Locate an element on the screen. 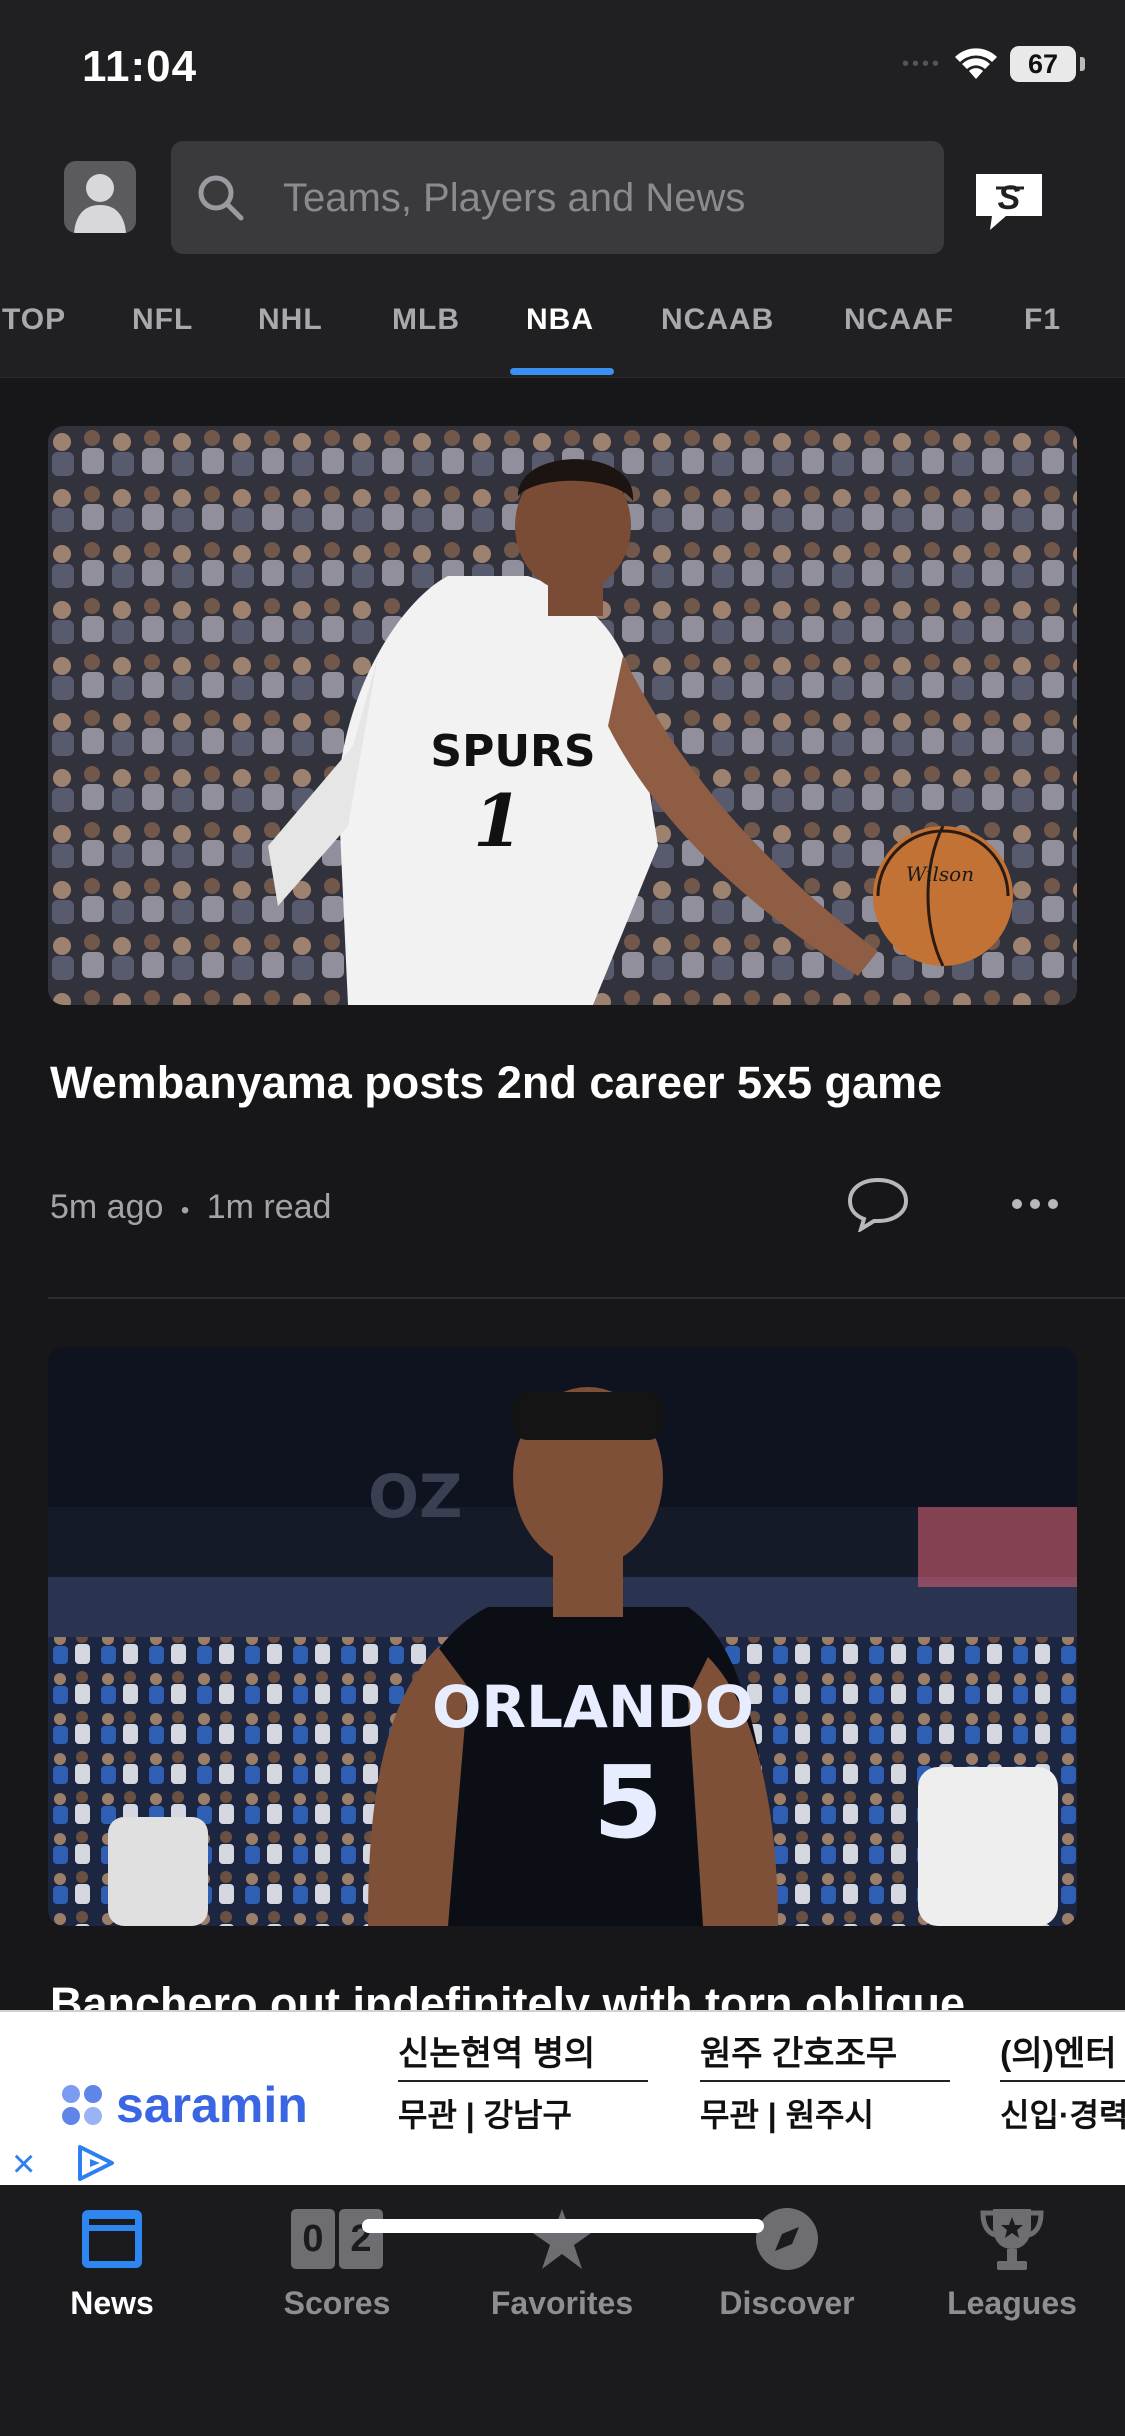  ad-listing: 원주 간호조무 무관 | 원주시 is located at coordinates (825, 2081).